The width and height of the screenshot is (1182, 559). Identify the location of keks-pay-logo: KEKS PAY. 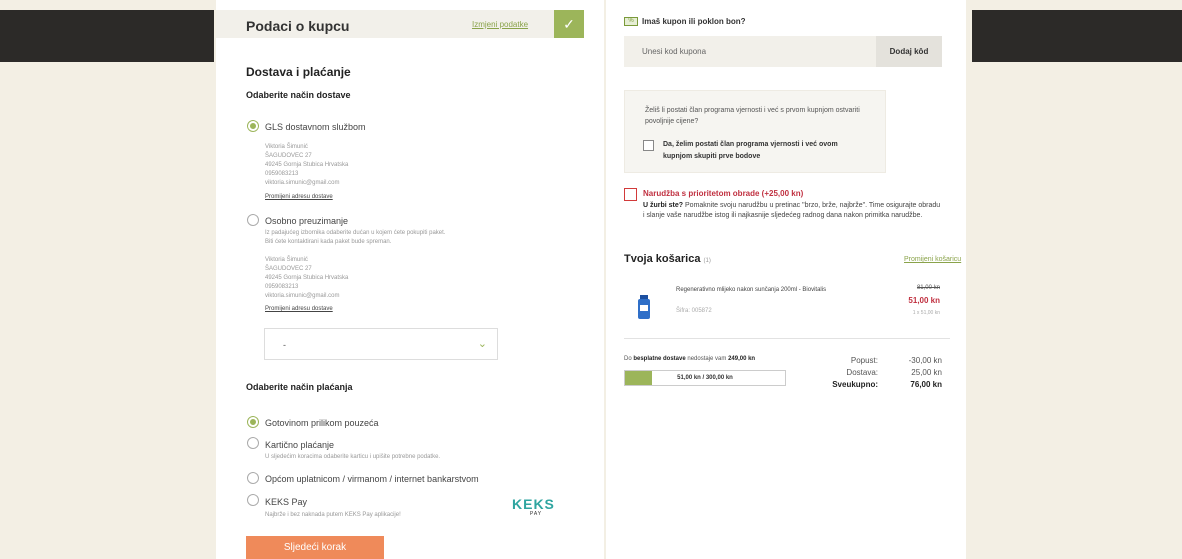
(536, 508).